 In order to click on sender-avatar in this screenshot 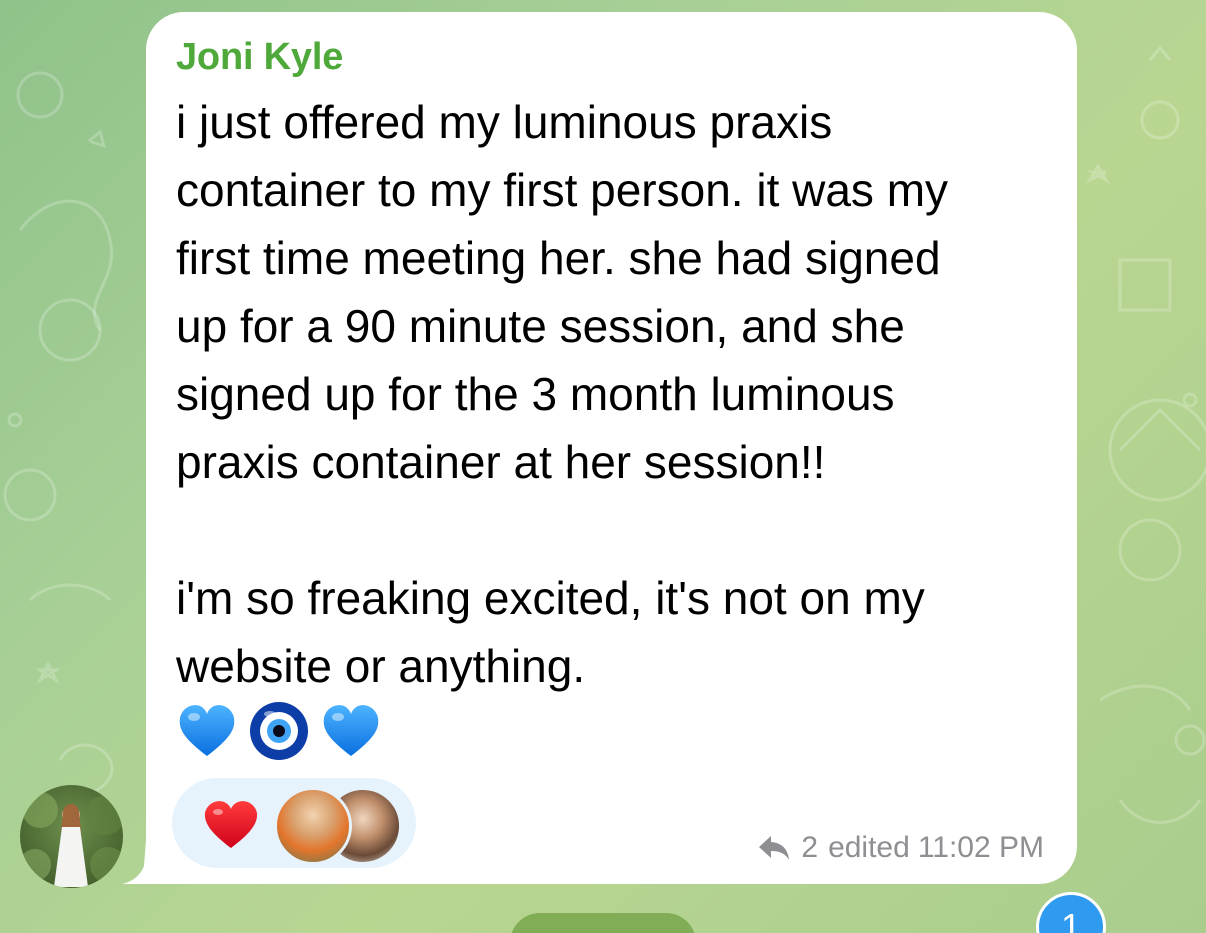, I will do `click(71, 836)`.